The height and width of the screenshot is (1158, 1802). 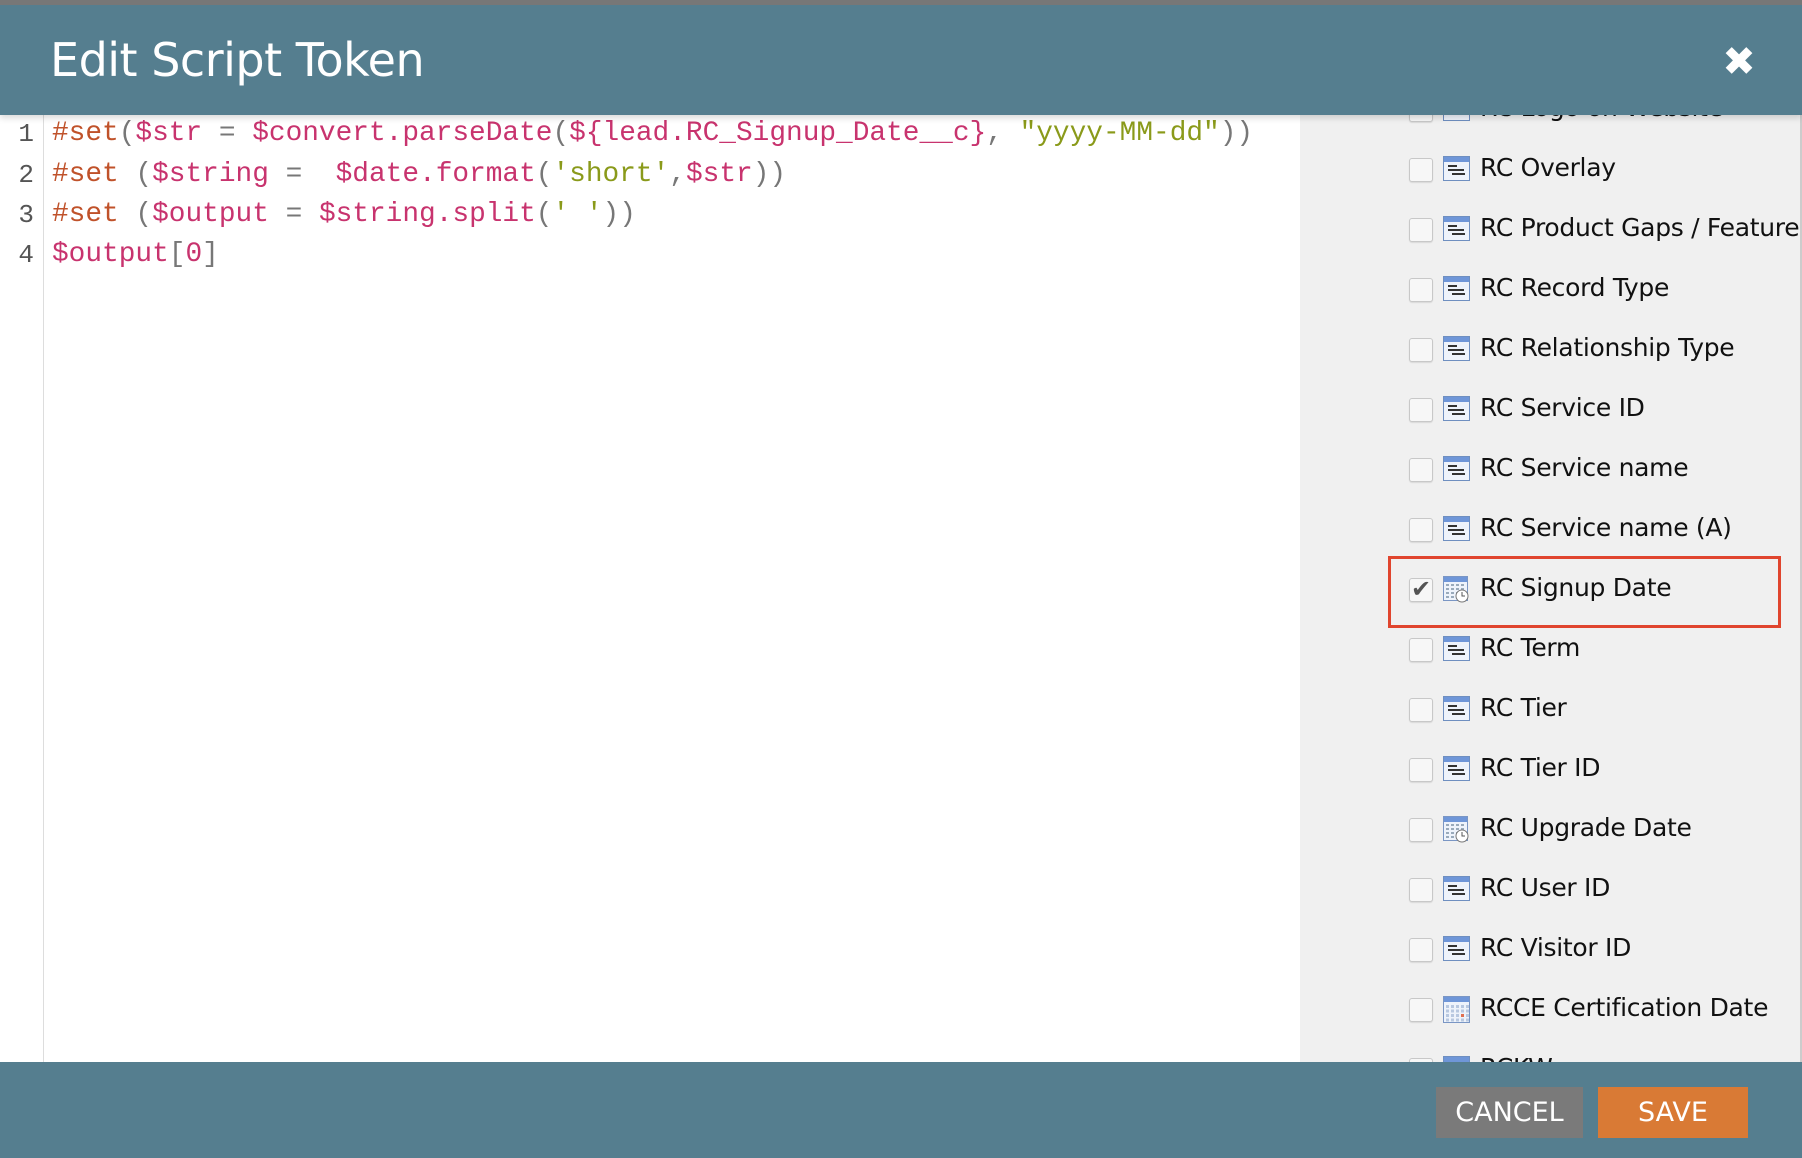 What do you see at coordinates (1550, 127) in the screenshot?
I see `field-list-item: RC Logo on Website` at bounding box center [1550, 127].